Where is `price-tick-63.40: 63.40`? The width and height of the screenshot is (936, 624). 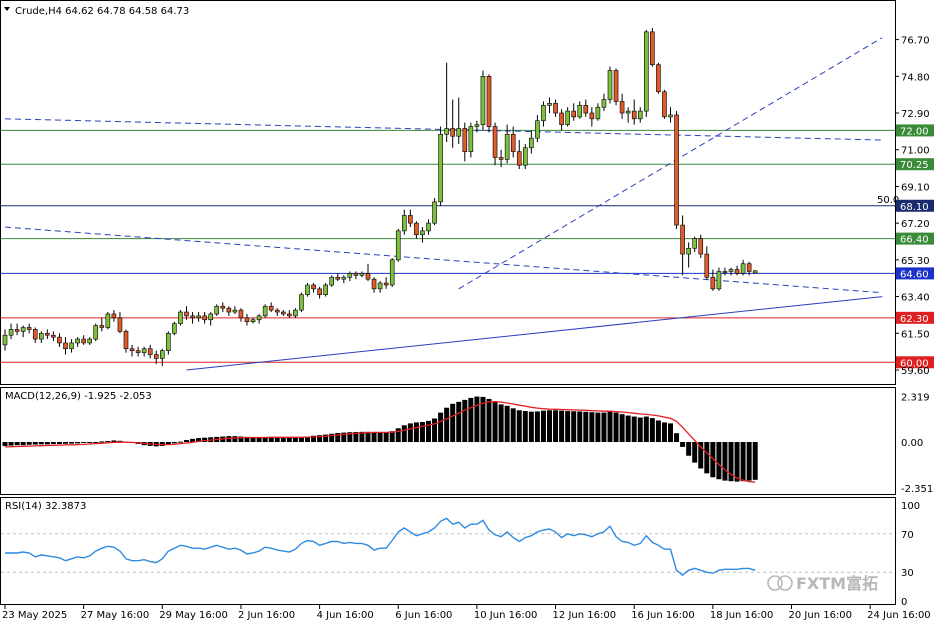
price-tick-63.40: 63.40 is located at coordinates (915, 298).